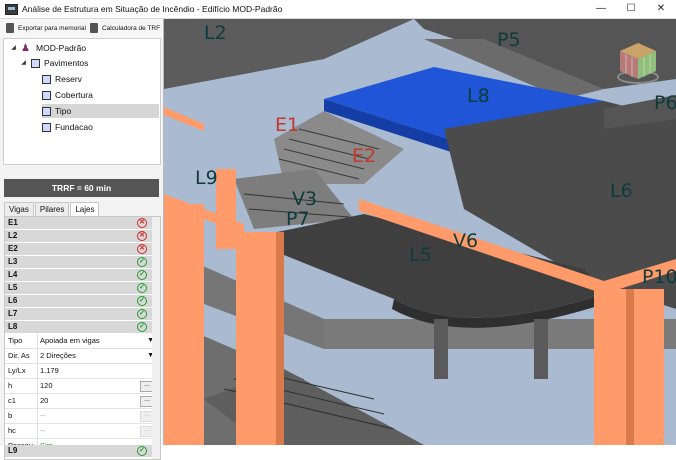 Image resolution: width=676 pixels, height=460 pixels. I want to click on prop-label: hc, so click(12, 430).